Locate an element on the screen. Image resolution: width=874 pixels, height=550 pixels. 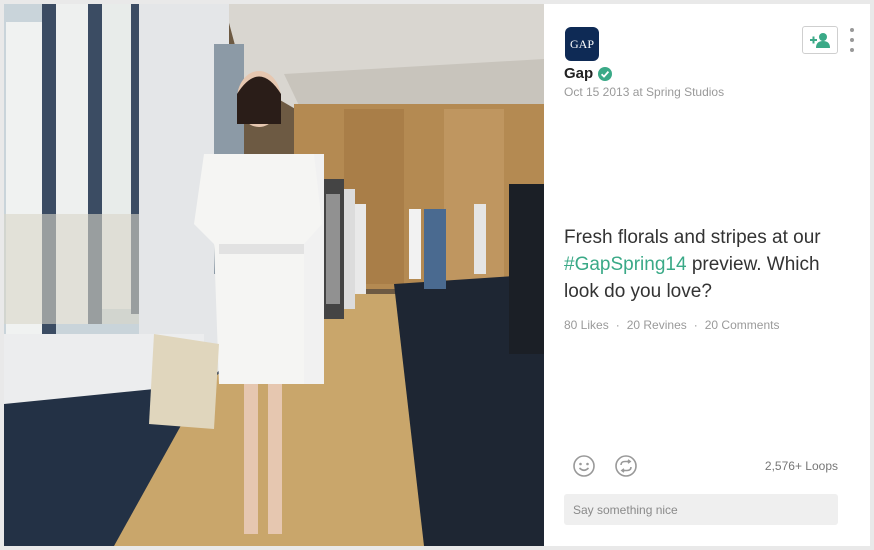
loop-count: 2,576+ Loops is located at coordinates (801, 466).